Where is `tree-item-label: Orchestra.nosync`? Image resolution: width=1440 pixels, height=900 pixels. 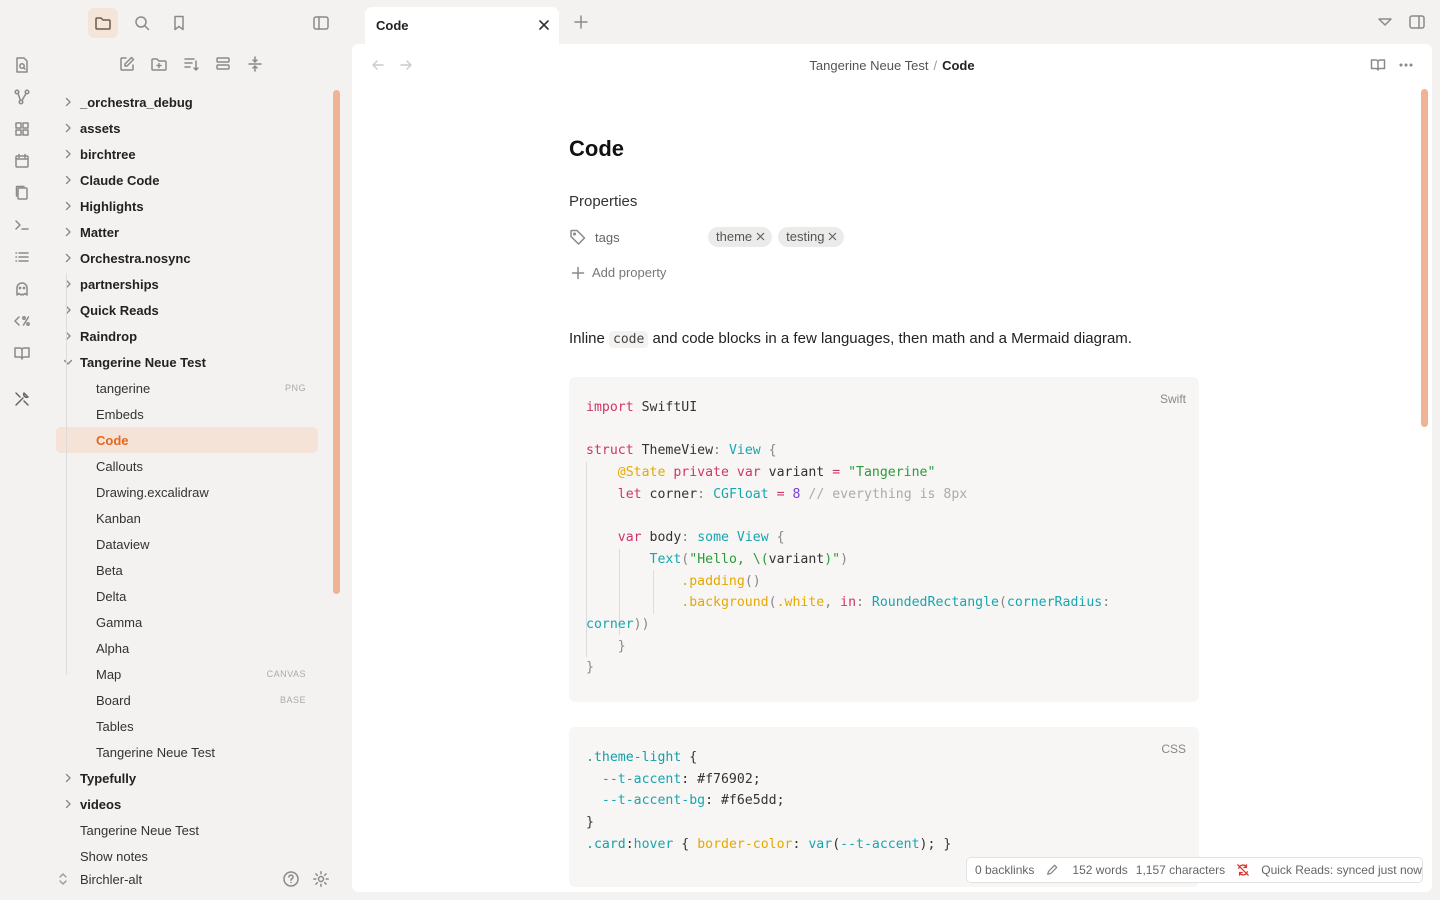 tree-item-label: Orchestra.nosync is located at coordinates (135, 258).